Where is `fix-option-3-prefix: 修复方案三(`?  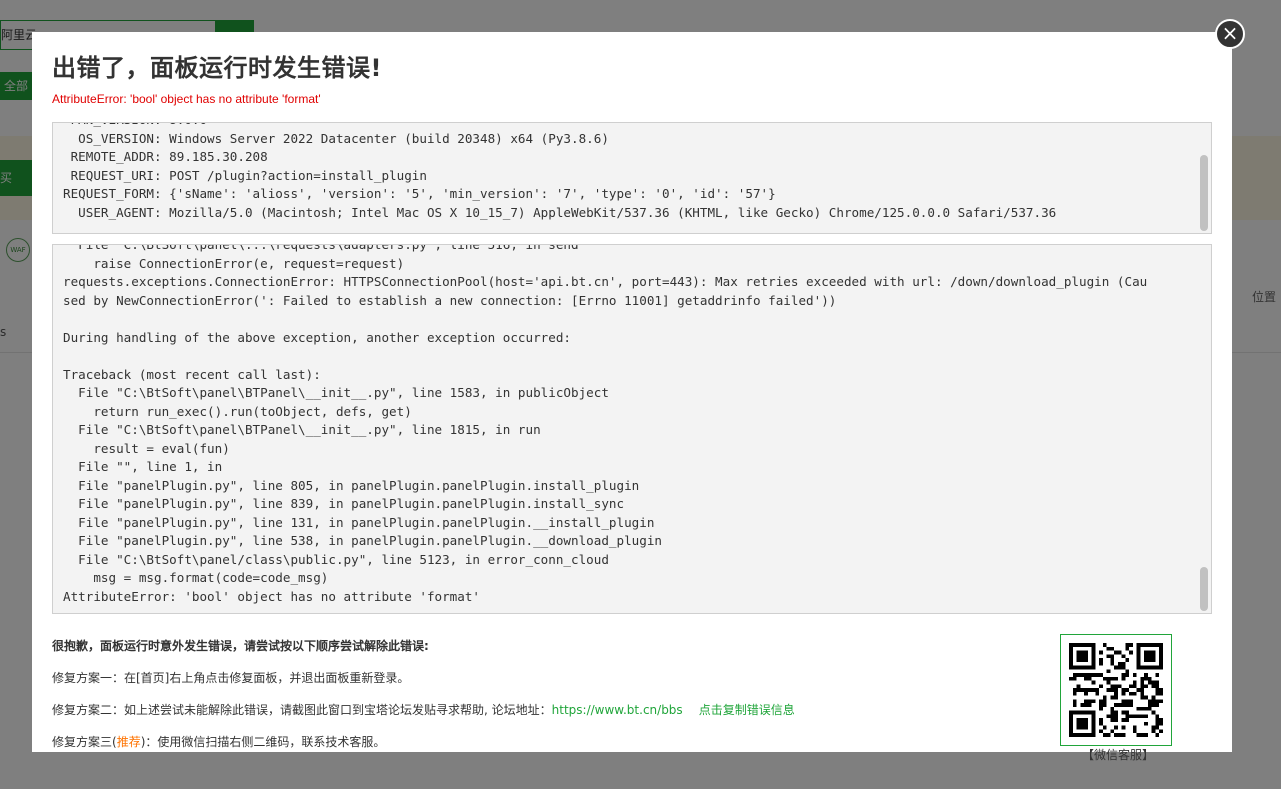 fix-option-3-prefix: 修复方案三( is located at coordinates (84, 742).